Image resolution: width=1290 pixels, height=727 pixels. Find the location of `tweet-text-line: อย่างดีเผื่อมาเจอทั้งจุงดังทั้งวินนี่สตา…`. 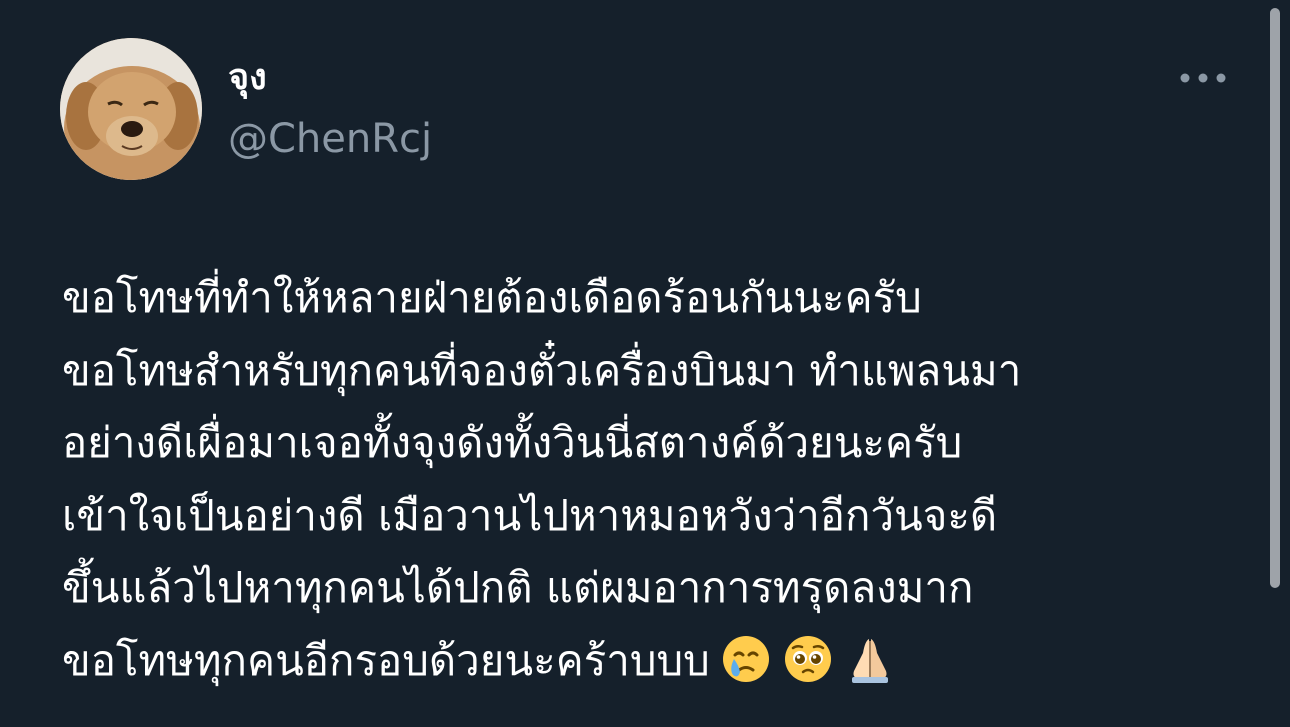

tweet-text-line: อย่างดีเผื่อมาเจอทั้งจุงดังทั้งวินนี่สตา… is located at coordinates (512, 442).